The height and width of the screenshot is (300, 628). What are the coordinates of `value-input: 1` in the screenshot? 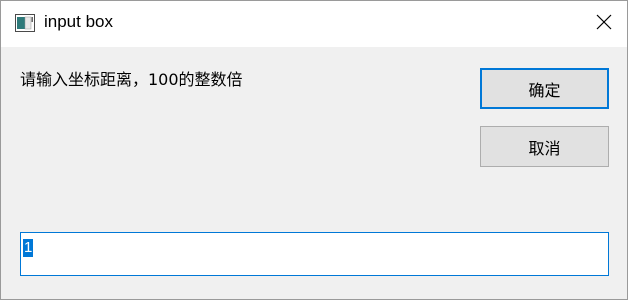 It's located at (314, 254).